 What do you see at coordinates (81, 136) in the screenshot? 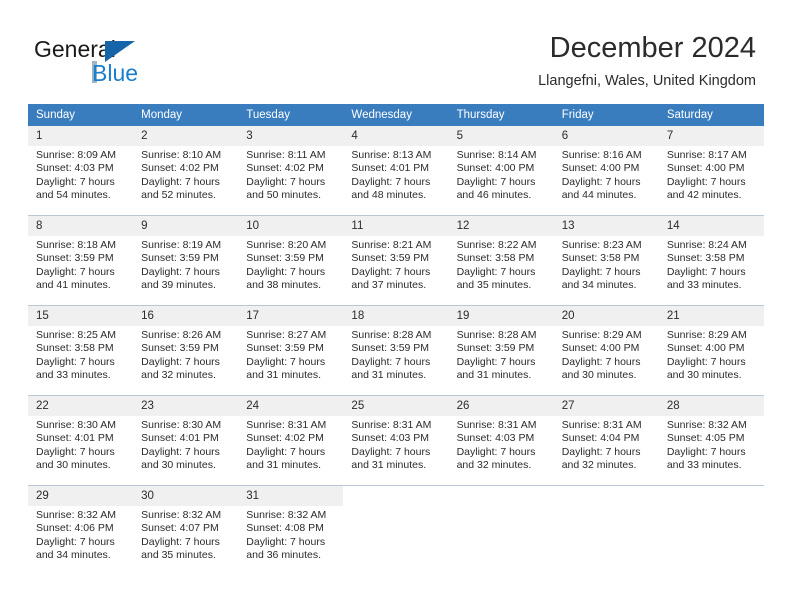
I see `day-number: 1` at bounding box center [81, 136].